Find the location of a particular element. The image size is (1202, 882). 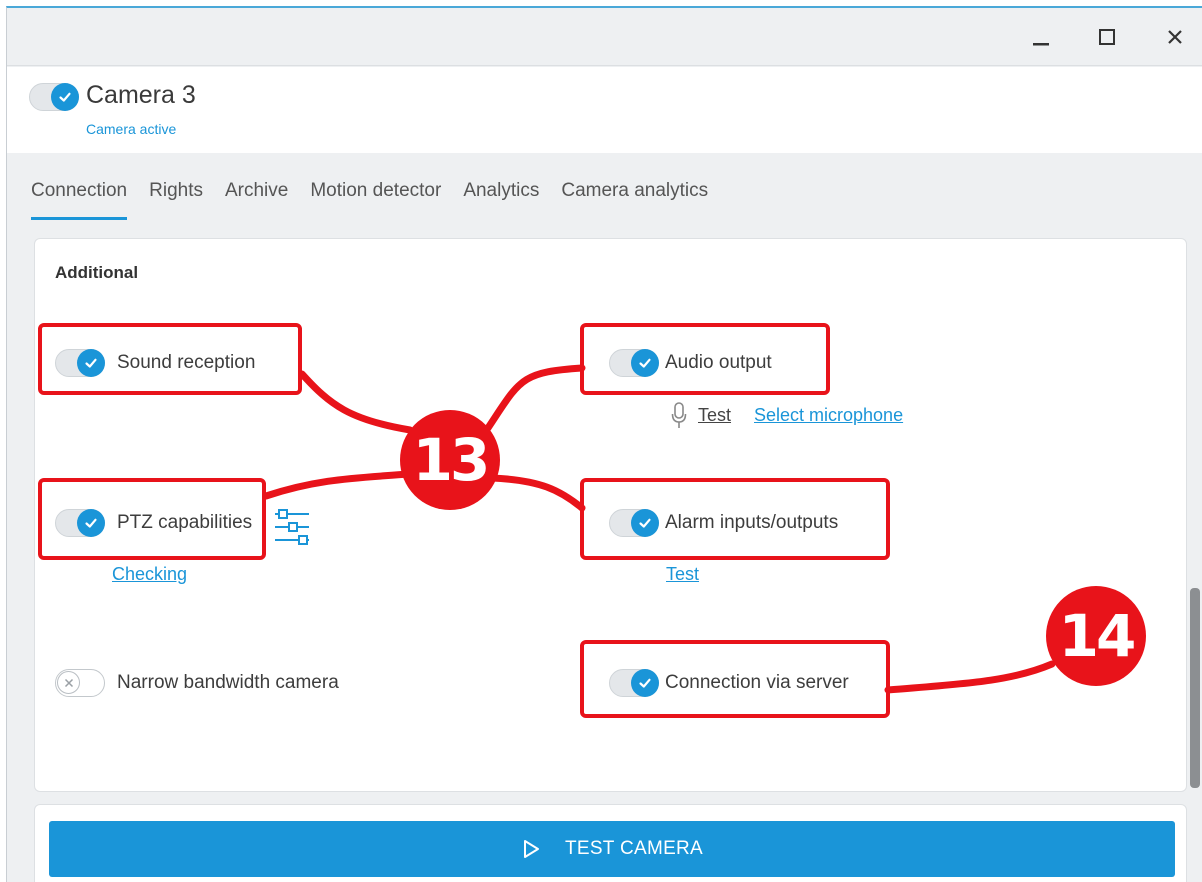

callout-alarm-io is located at coordinates (735, 519).